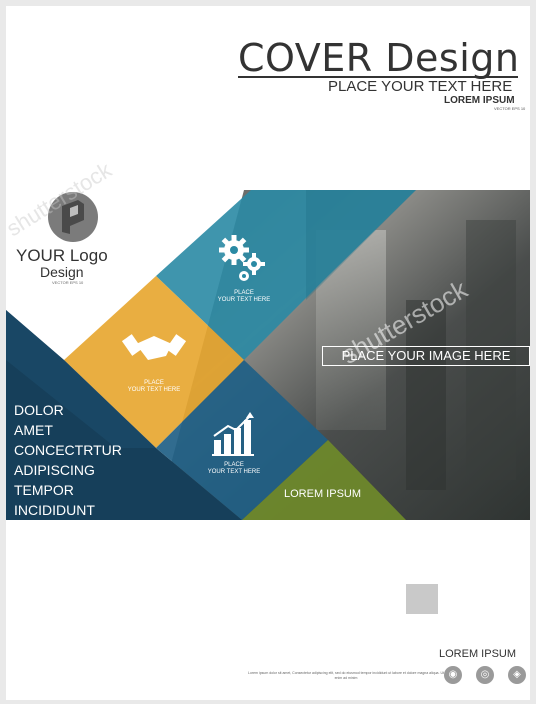 The height and width of the screenshot is (704, 536). I want to click on list-item: TEMPOR, so click(44, 490).